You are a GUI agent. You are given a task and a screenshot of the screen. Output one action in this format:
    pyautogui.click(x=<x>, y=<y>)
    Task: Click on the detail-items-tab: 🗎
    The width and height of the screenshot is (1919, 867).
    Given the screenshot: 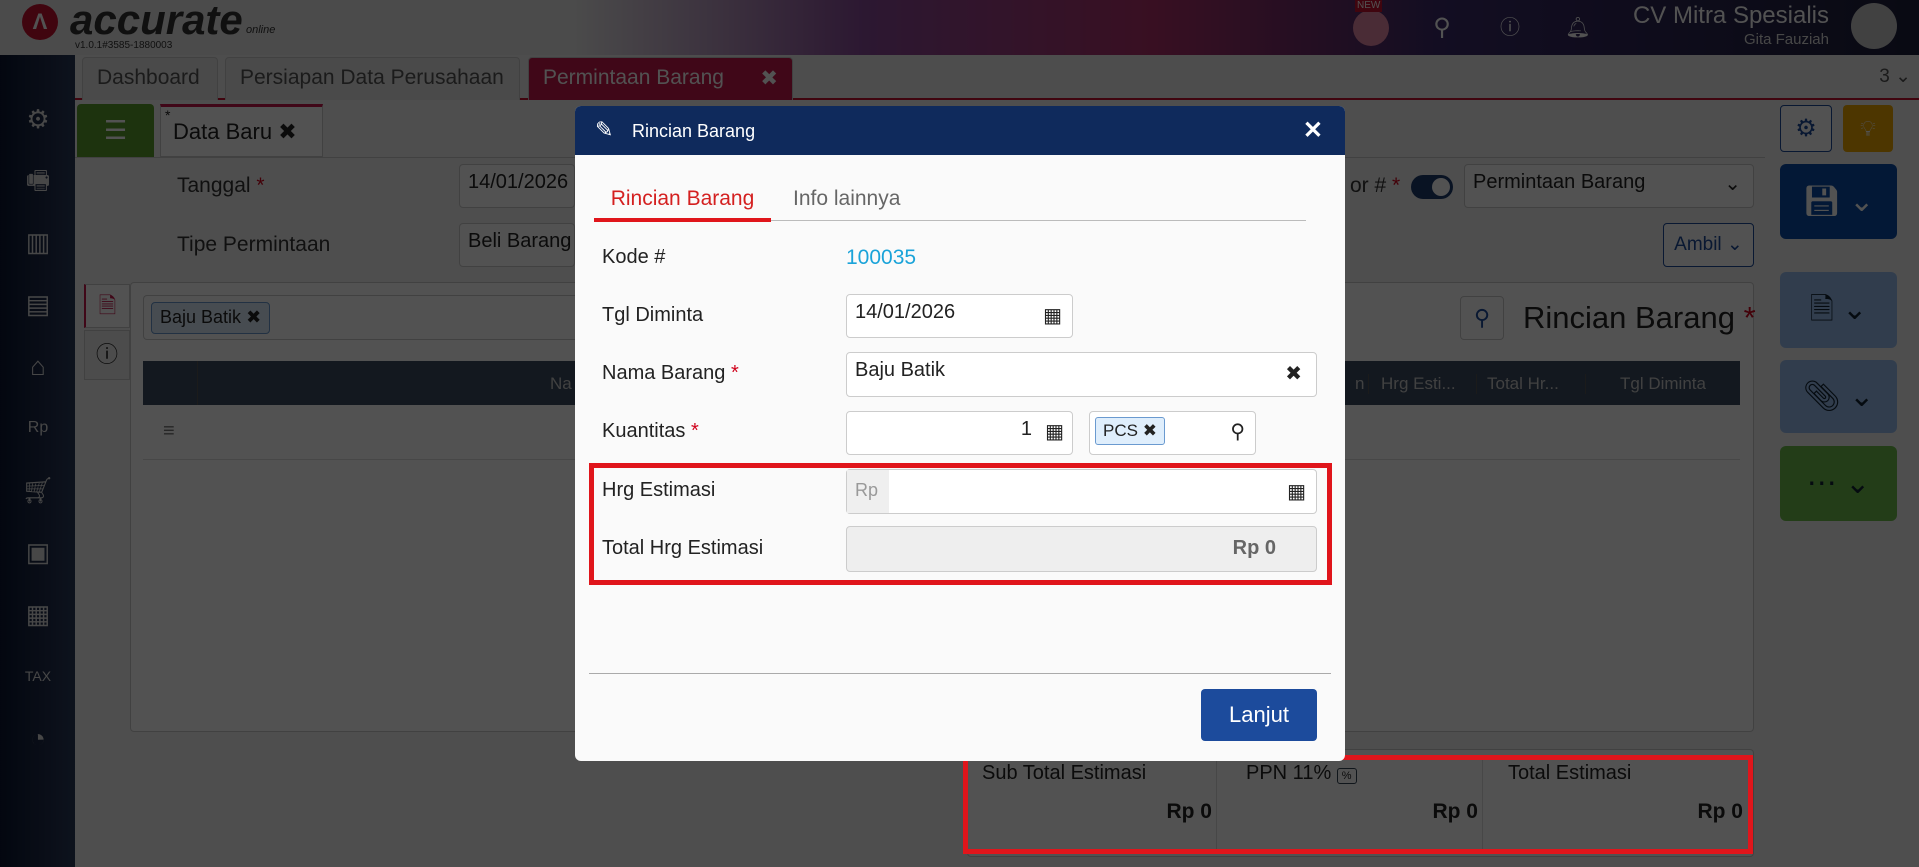 What is the action you would take?
    pyautogui.click(x=107, y=306)
    